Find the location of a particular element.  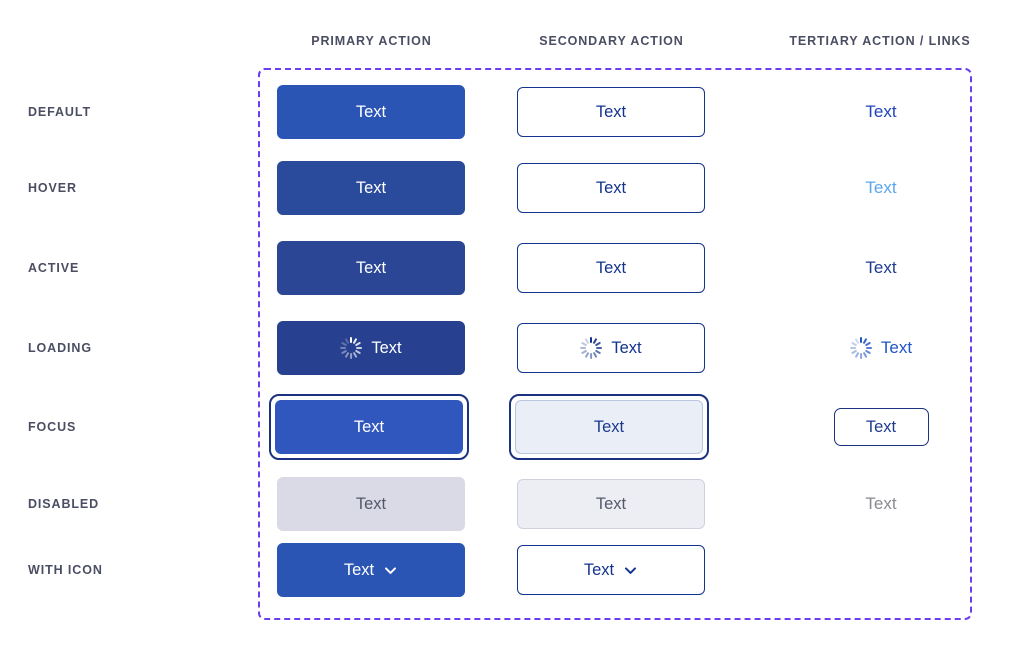

cell-secondary-with-icon: Text is located at coordinates (612, 570).